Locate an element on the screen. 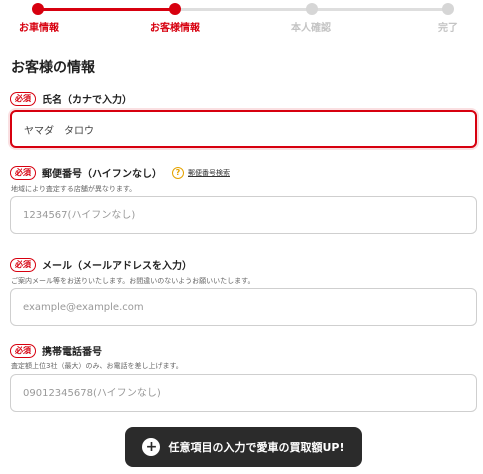  name-field-label: 氏名（カナで入力） is located at coordinates (87, 100).